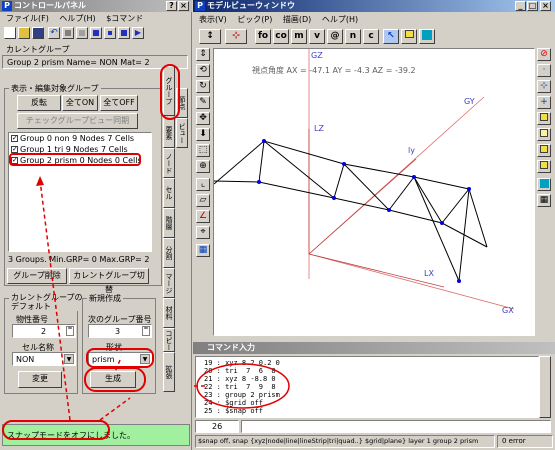 The image size is (555, 450). I want to click on lx-label: LX, so click(429, 273).